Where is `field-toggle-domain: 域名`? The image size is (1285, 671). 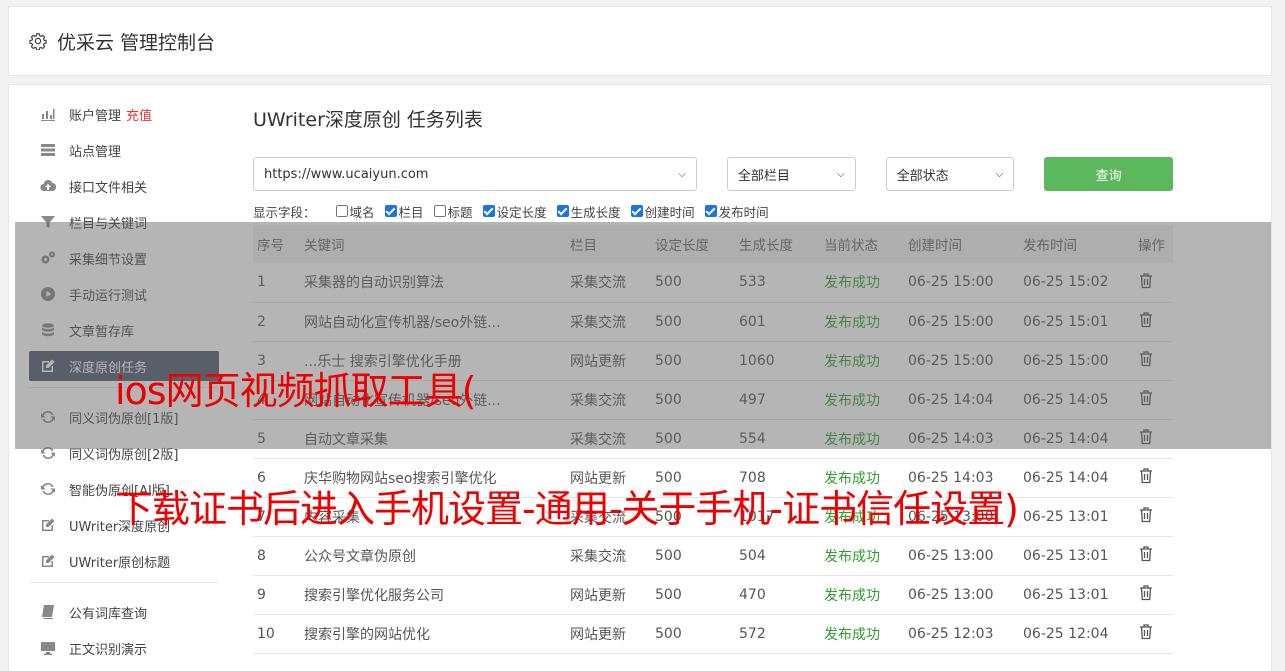
field-toggle-domain: 域名 is located at coordinates (355, 211).